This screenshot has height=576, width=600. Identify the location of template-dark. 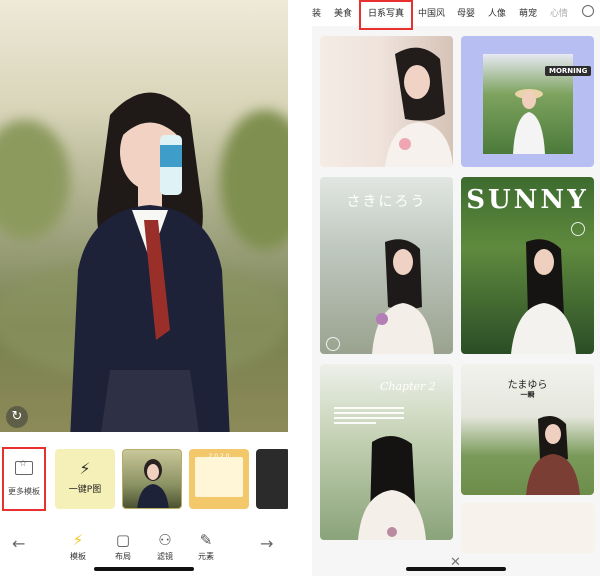
(272, 479).